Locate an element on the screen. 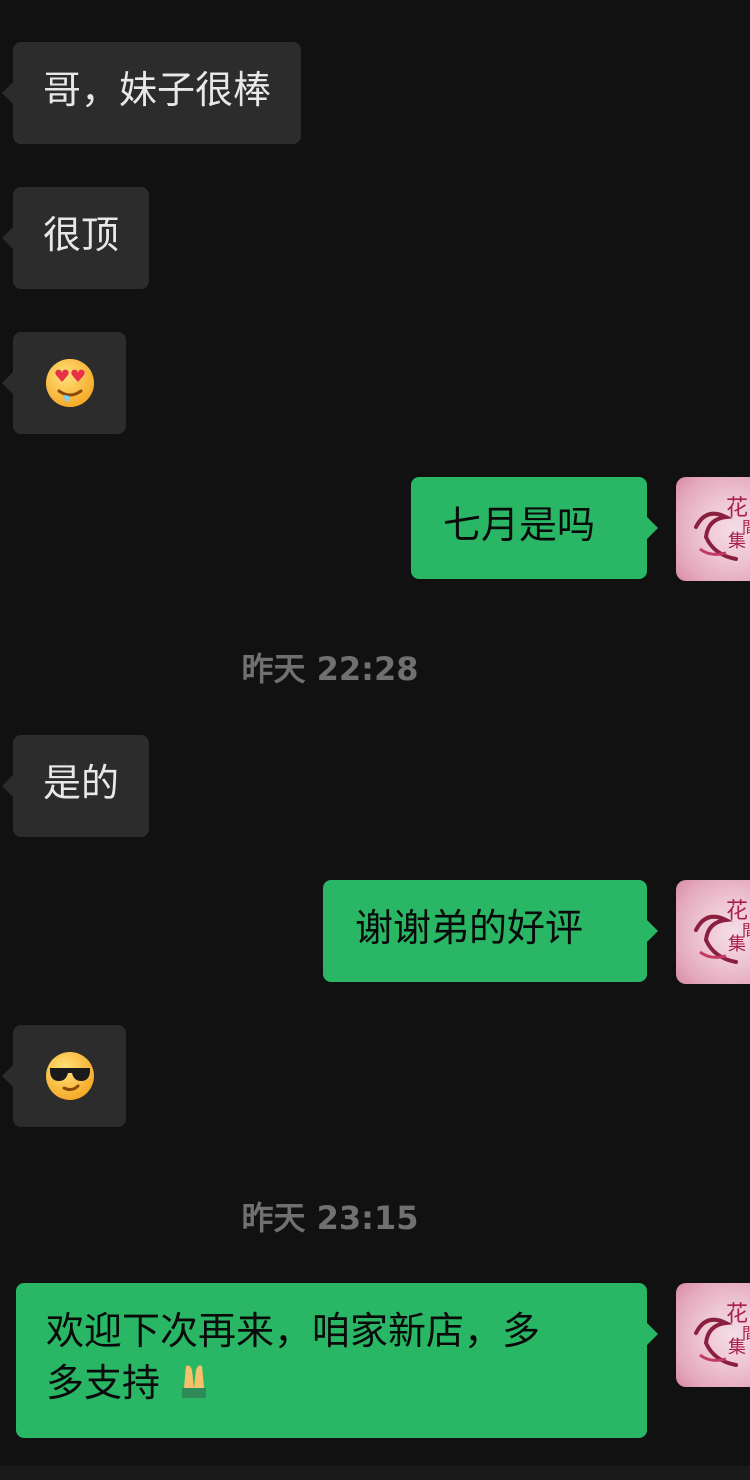  message-text-line: 多支持 is located at coordinates (103, 1383).